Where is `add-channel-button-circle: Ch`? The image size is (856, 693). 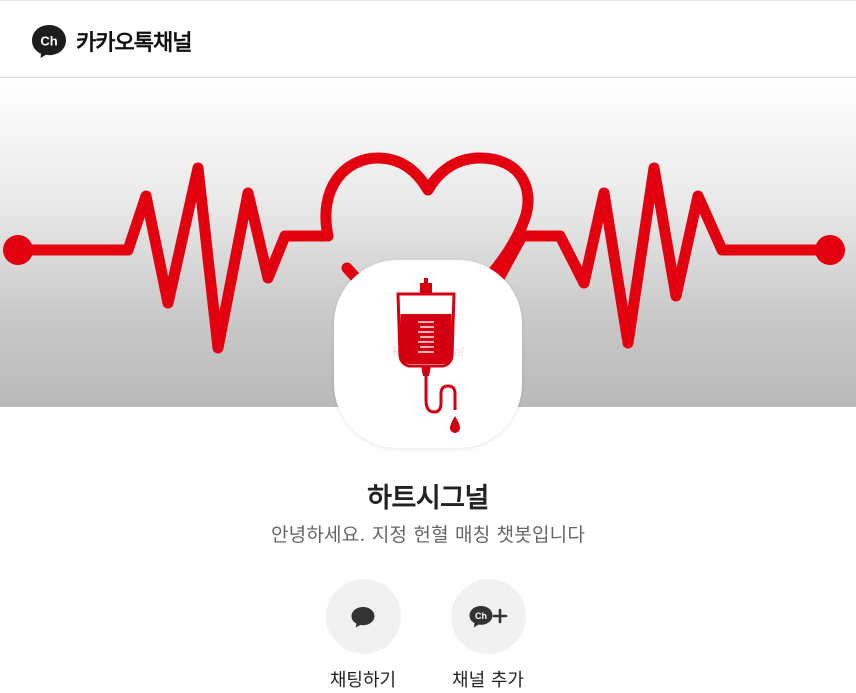 add-channel-button-circle: Ch is located at coordinates (488, 616).